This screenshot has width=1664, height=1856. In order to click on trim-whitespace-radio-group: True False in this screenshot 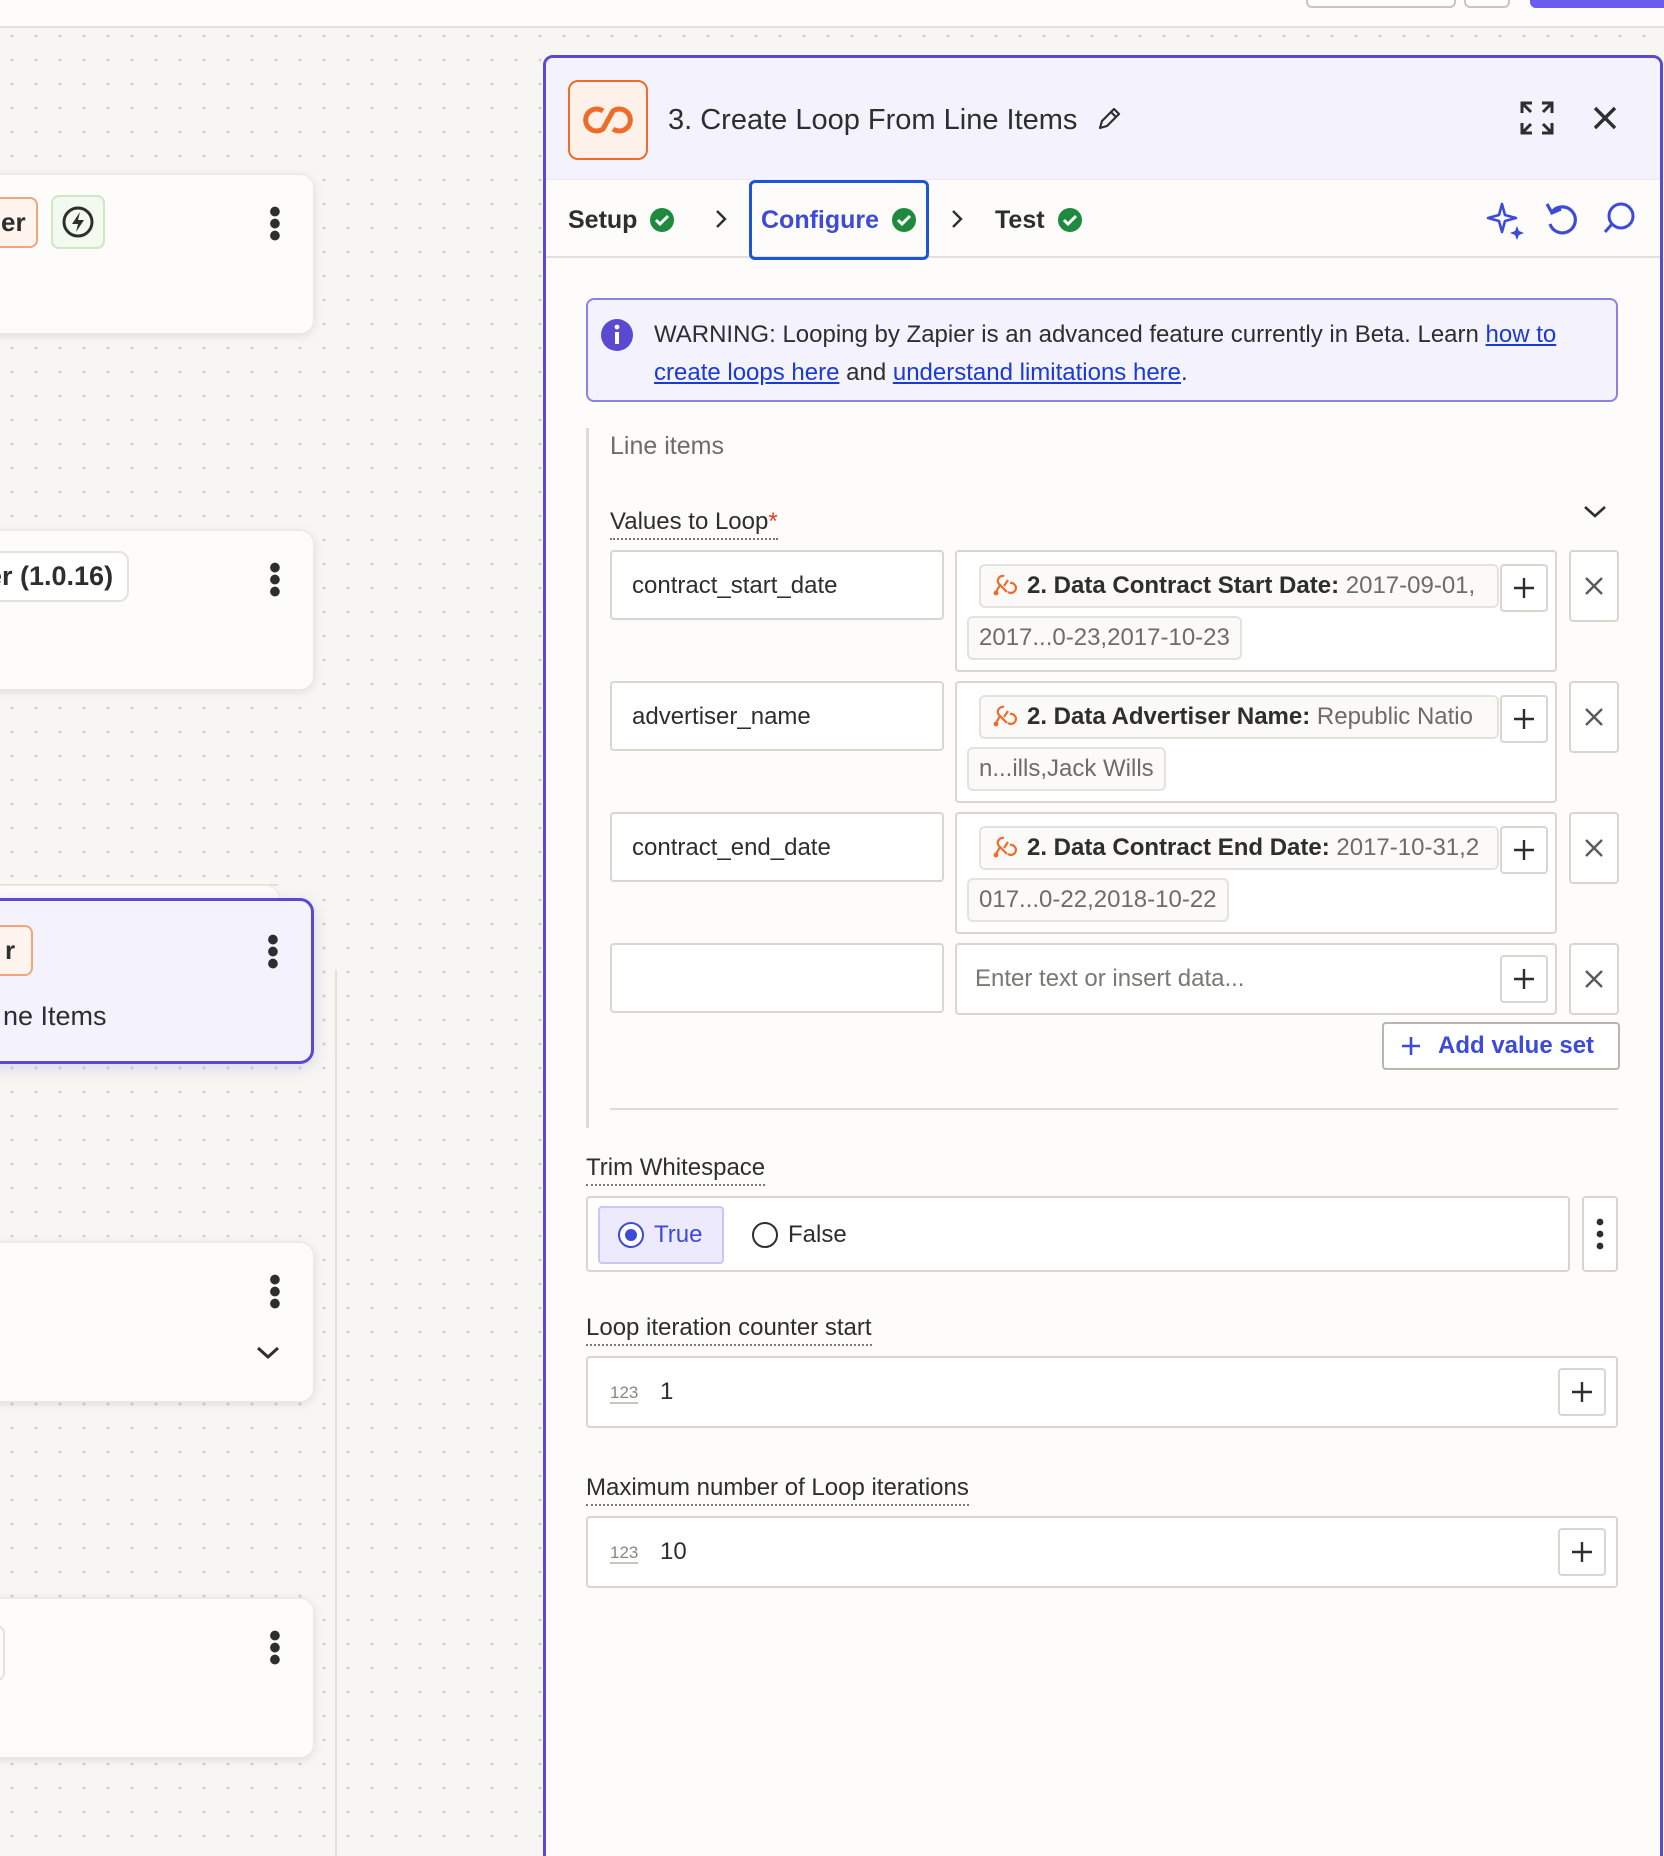, I will do `click(1078, 1234)`.